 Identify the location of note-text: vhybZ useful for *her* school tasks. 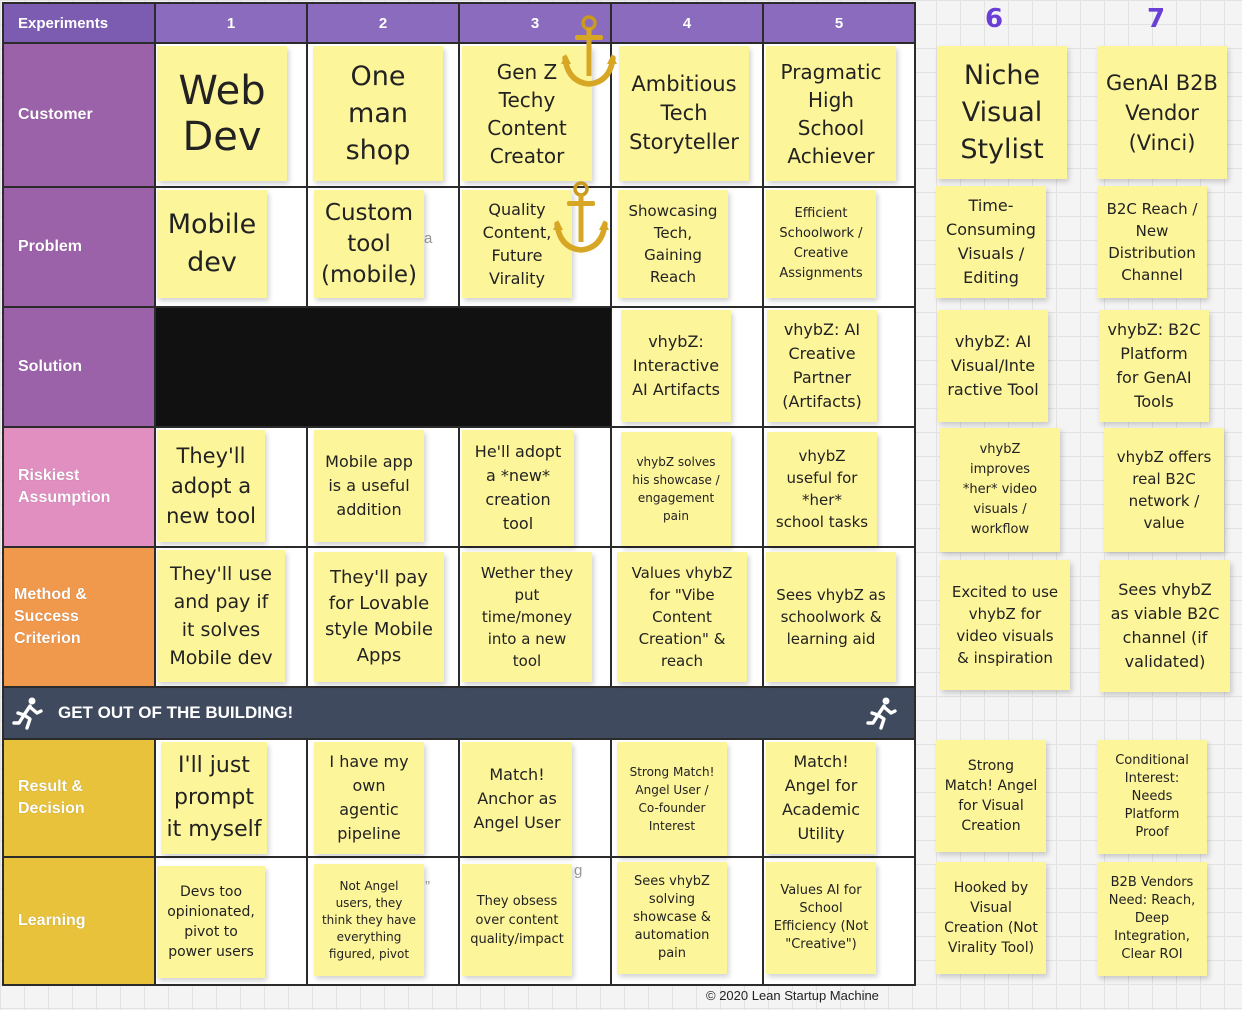
(822, 489).